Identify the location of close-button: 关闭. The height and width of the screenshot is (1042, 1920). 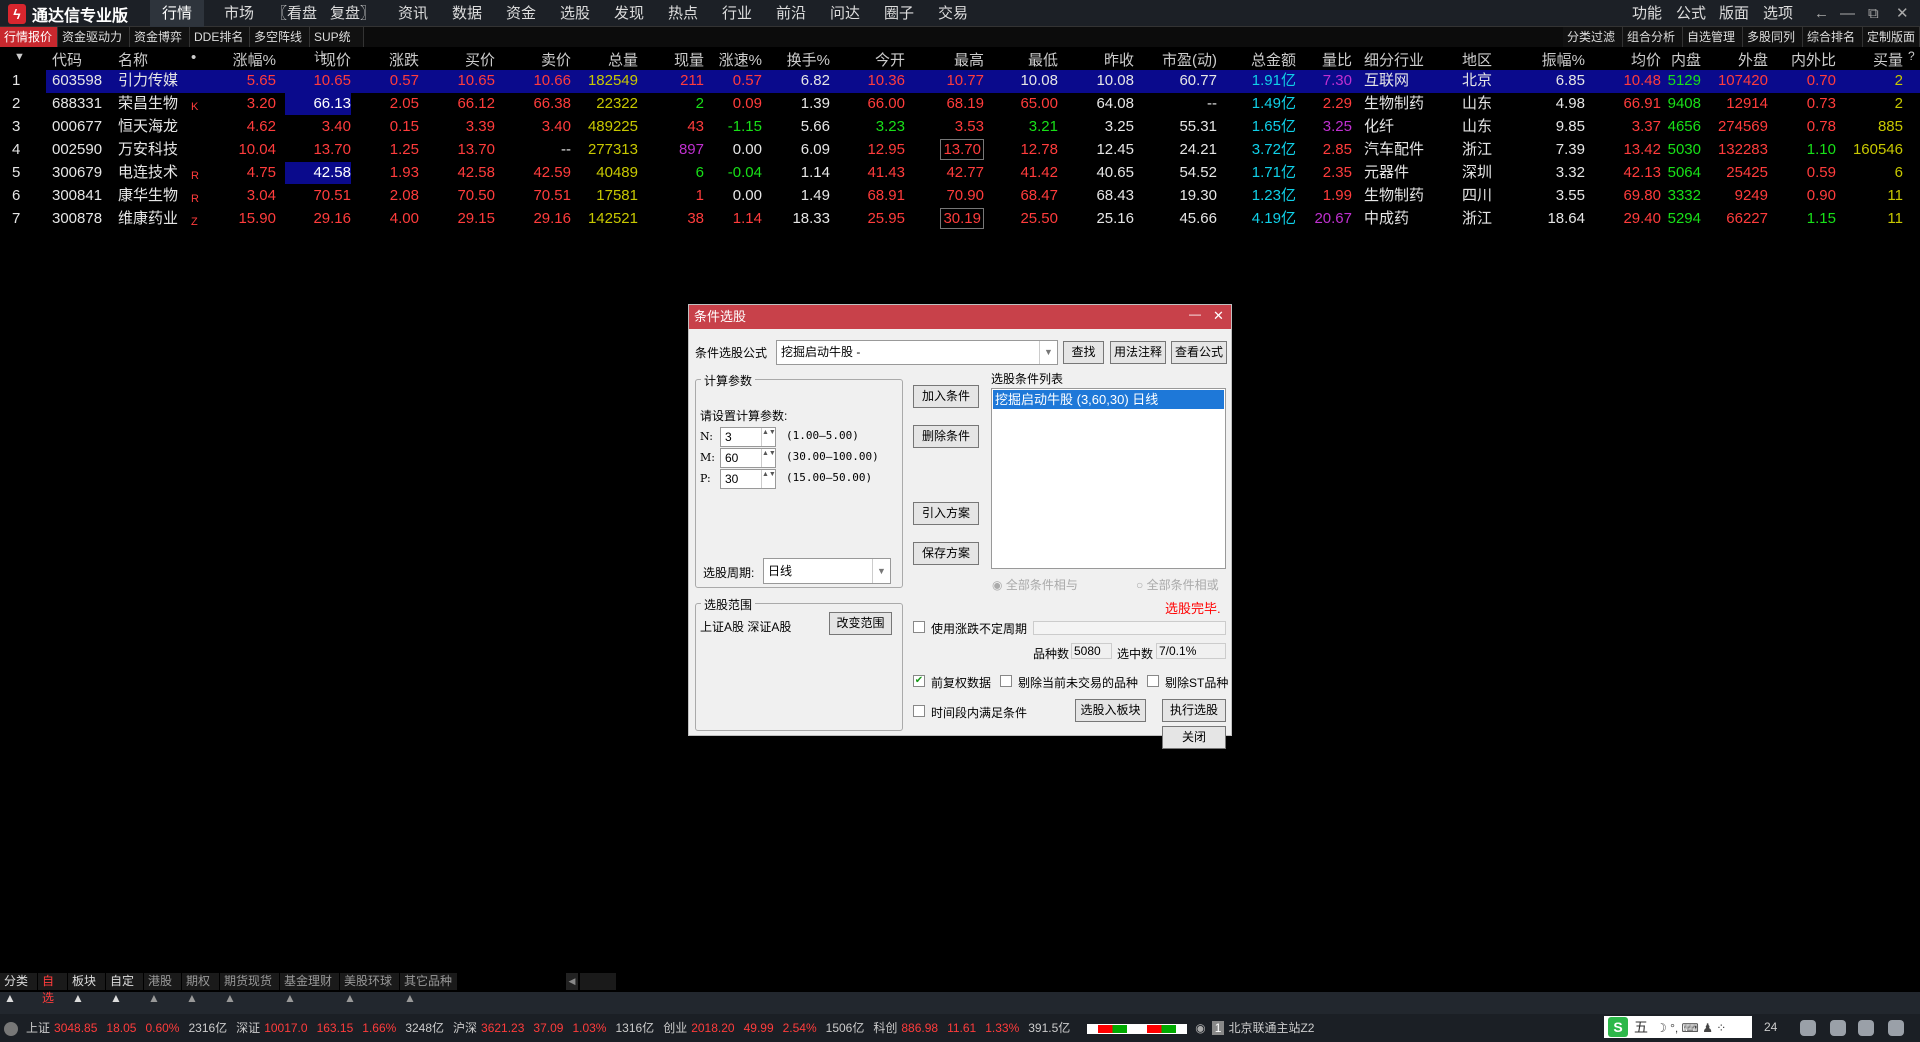
(1194, 737).